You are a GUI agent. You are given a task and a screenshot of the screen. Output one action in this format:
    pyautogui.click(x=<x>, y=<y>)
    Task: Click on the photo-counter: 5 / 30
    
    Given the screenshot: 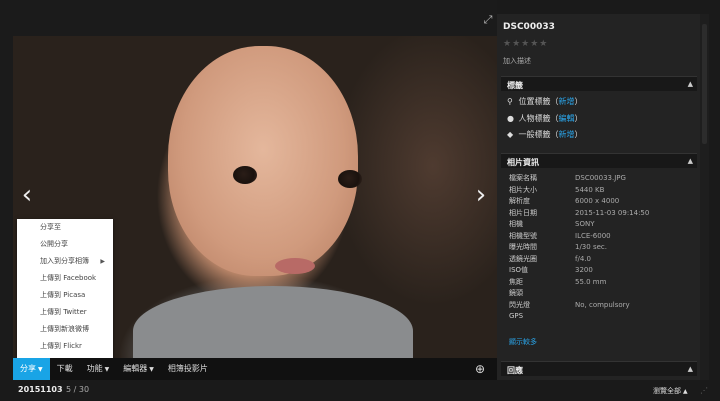 What is the action you would take?
    pyautogui.click(x=78, y=389)
    